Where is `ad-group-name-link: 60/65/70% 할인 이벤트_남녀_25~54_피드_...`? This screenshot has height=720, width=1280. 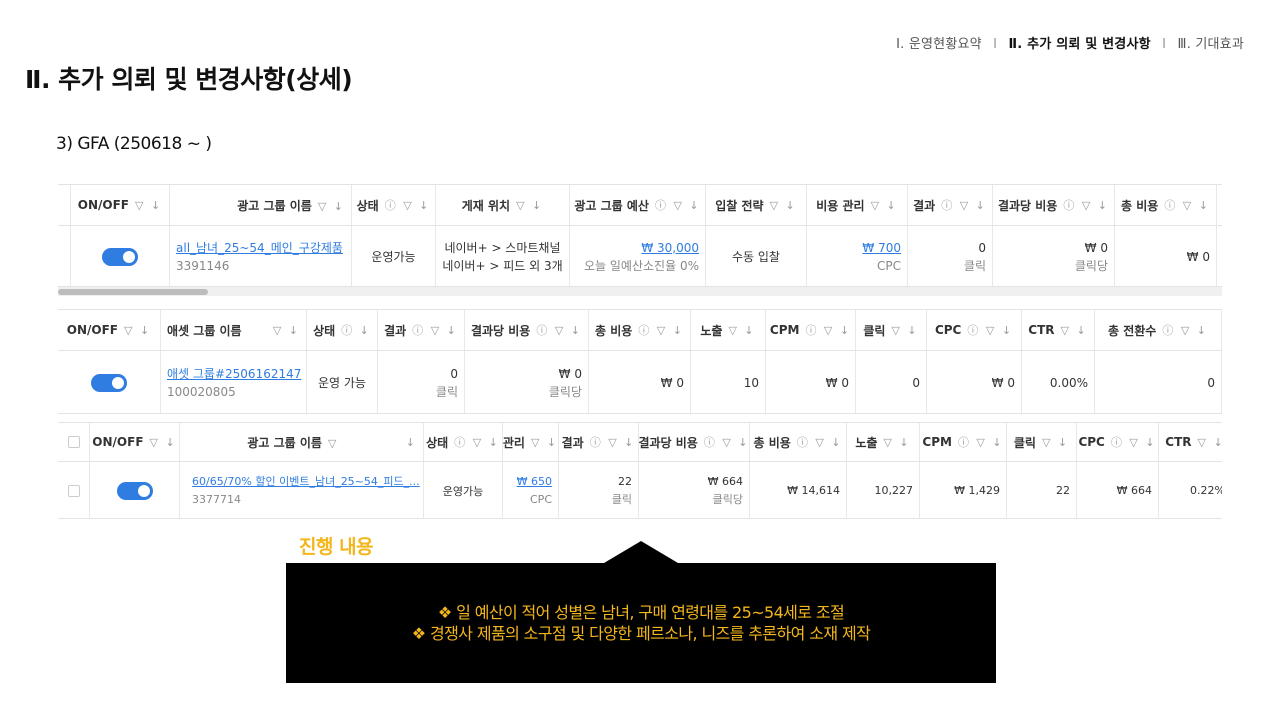 ad-group-name-link: 60/65/70% 할인 이벤트_남녀_25~54_피드_... is located at coordinates (306, 482).